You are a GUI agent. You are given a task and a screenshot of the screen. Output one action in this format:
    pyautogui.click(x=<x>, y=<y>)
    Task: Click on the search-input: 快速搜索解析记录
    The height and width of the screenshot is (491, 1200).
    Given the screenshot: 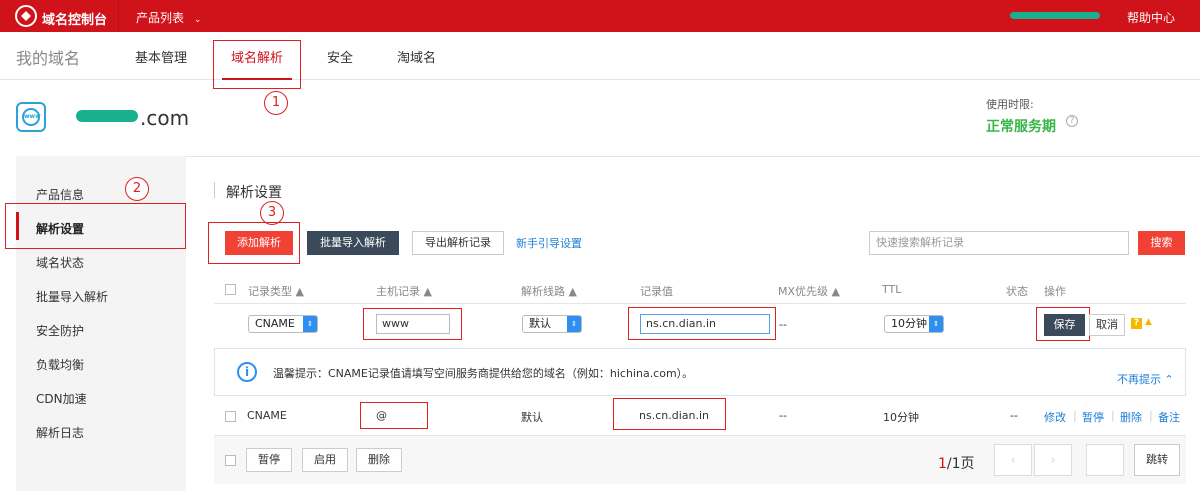 What is the action you would take?
    pyautogui.click(x=999, y=243)
    